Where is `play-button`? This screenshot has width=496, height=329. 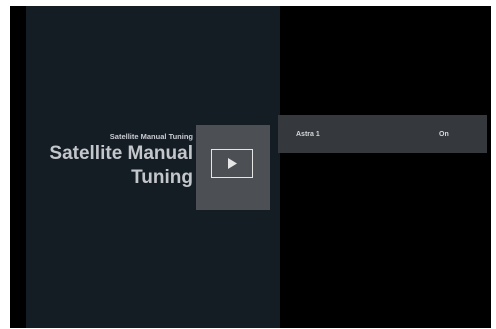 play-button is located at coordinates (233, 167).